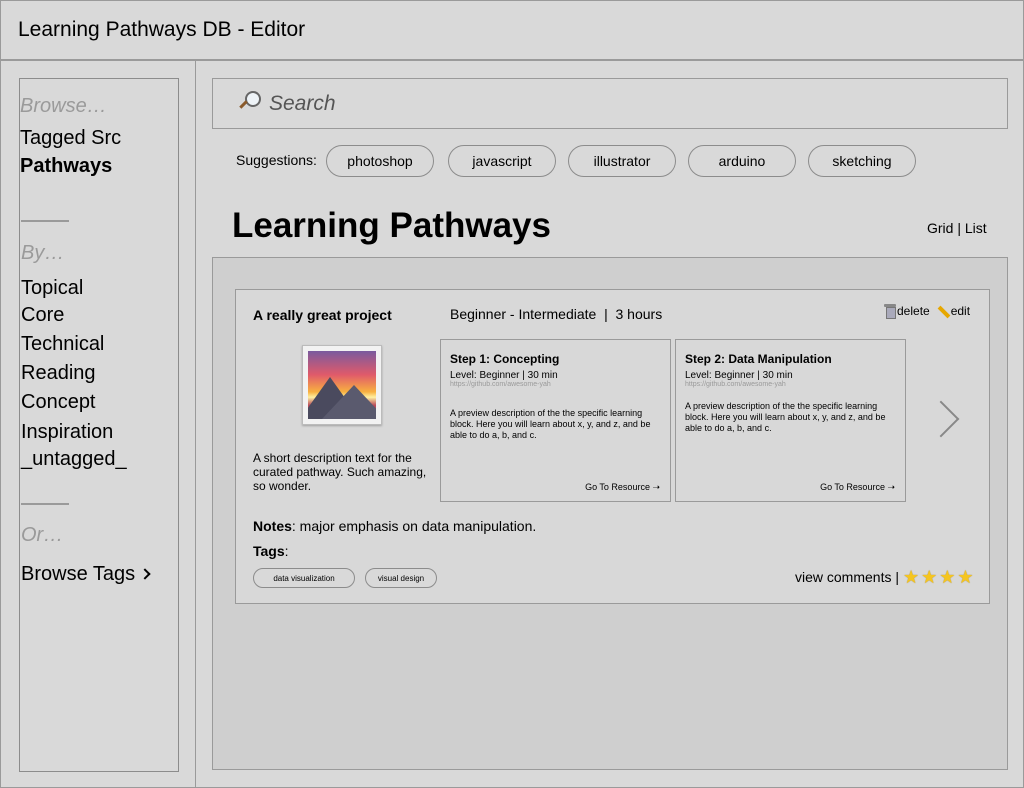 Image resolution: width=1024 pixels, height=788 pixels. I want to click on pathway-thumbnail, so click(342, 385).